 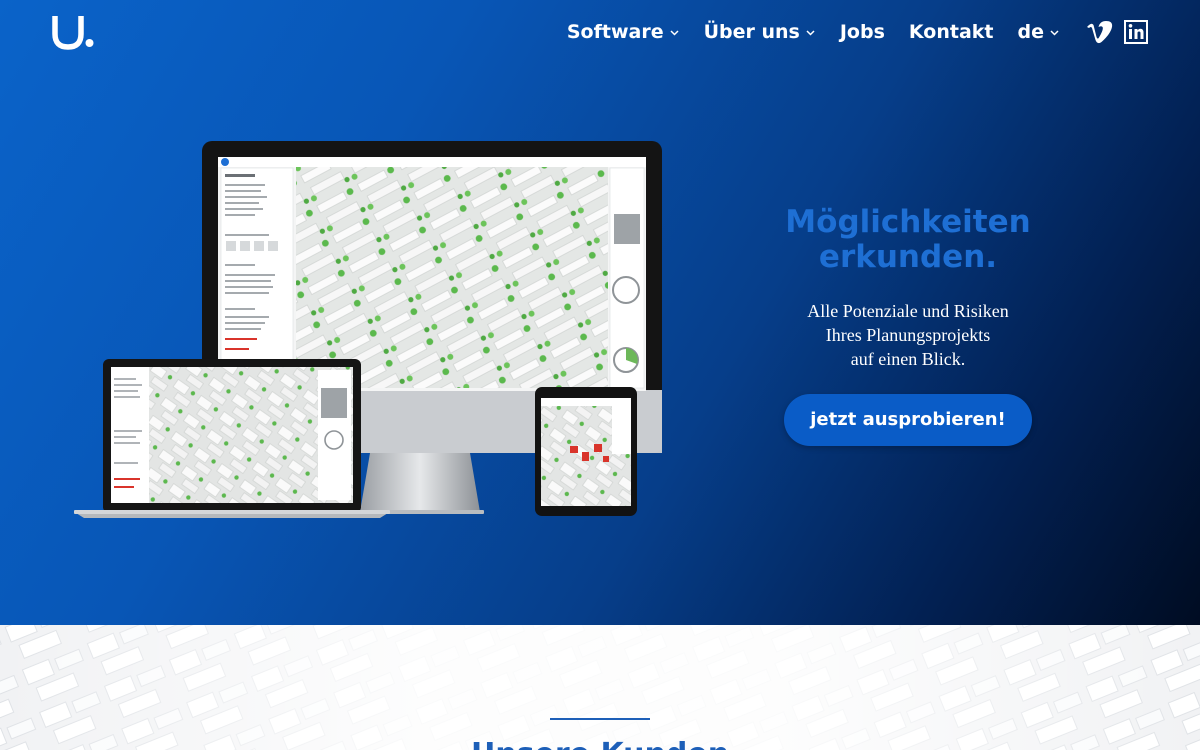 I want to click on vimeo-icon, so click(x=1100, y=32).